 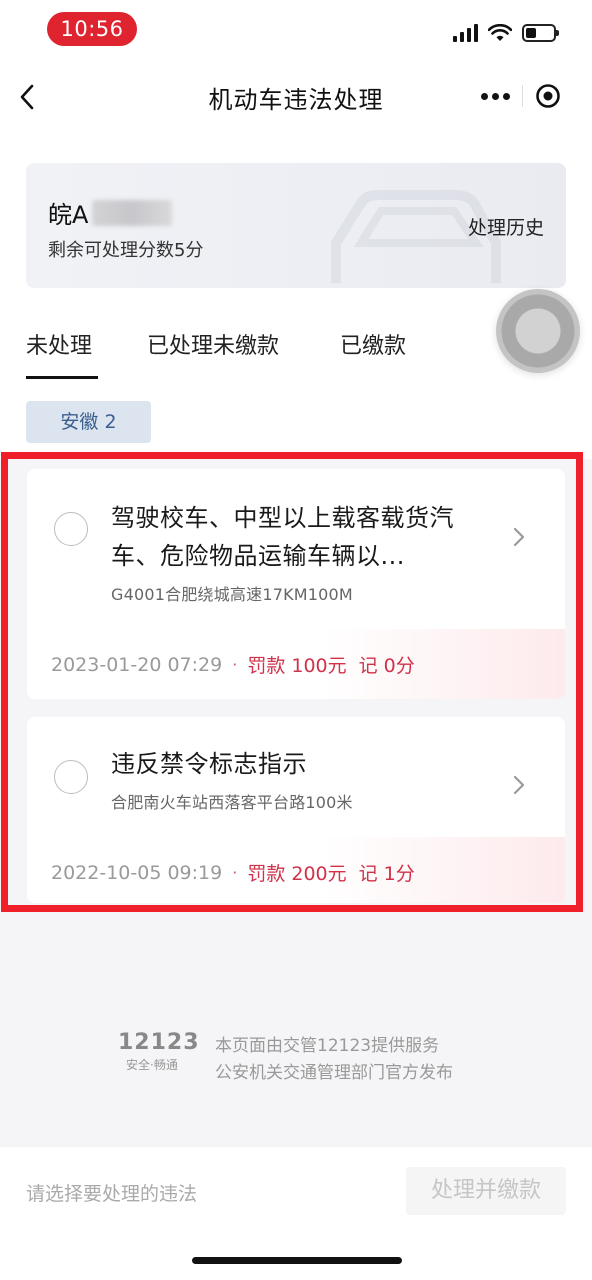 I want to click on violation-title: 违反禁令标志指示, so click(x=209, y=764).